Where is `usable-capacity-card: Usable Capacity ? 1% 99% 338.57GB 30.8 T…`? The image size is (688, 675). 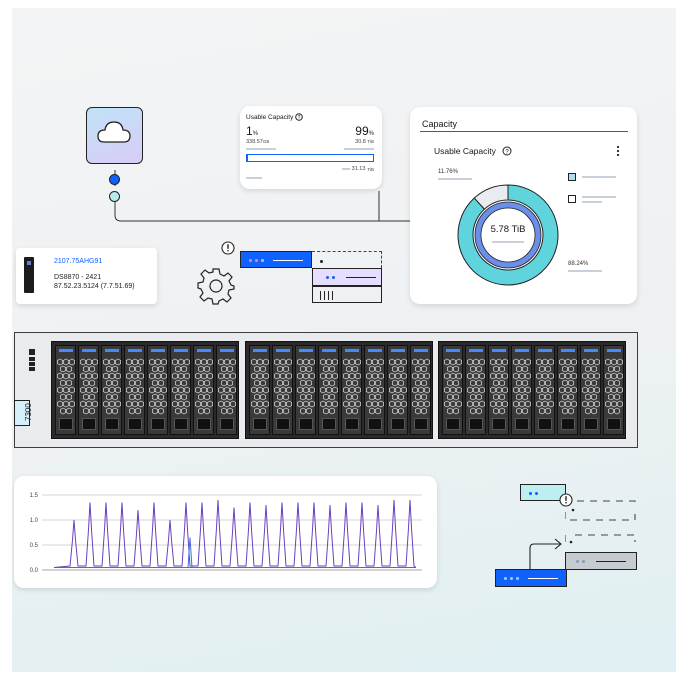
usable-capacity-card: Usable Capacity ? 1% 99% 338.57GB 30.8 T… is located at coordinates (311, 147).